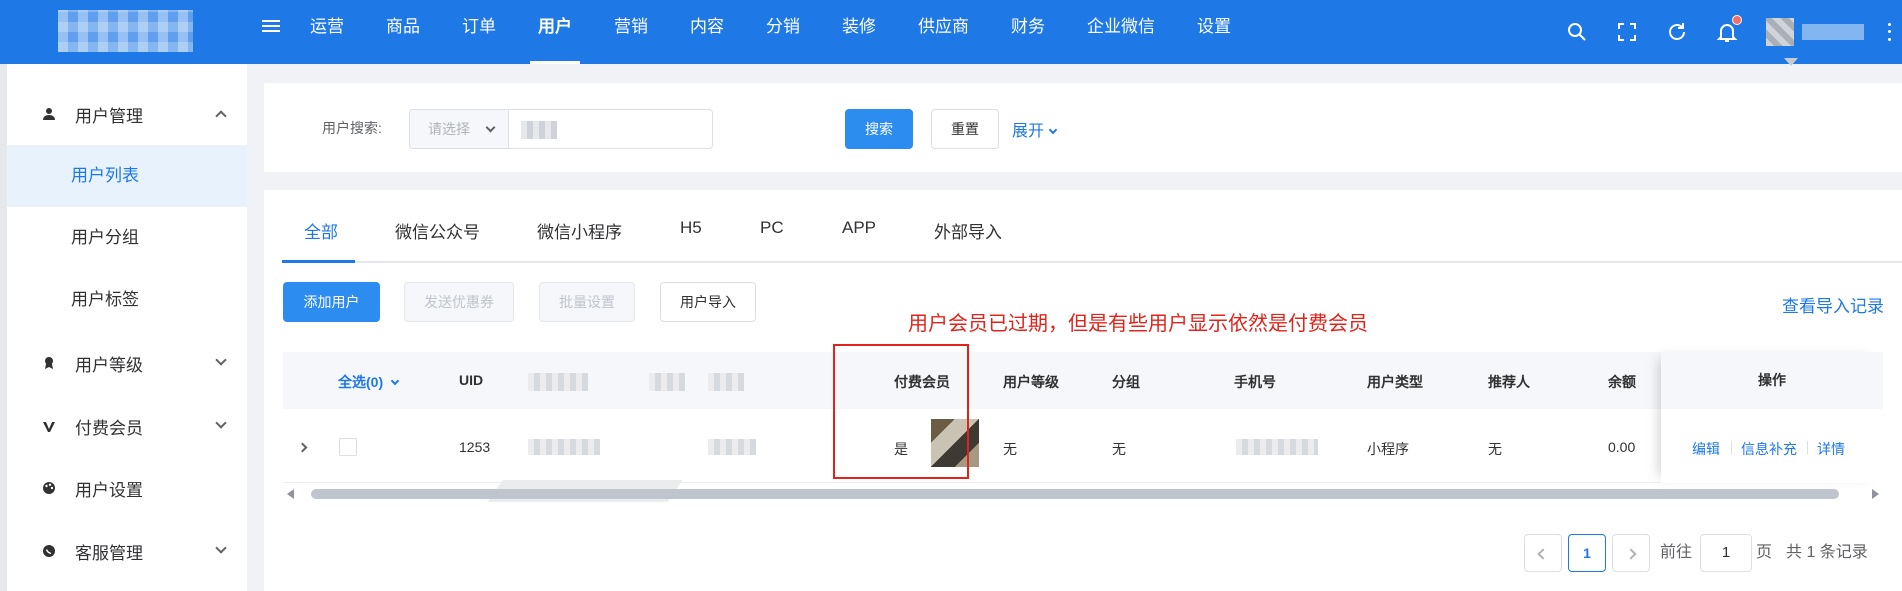 This screenshot has width=1902, height=591. I want to click on tab-all: 全部, so click(321, 230).